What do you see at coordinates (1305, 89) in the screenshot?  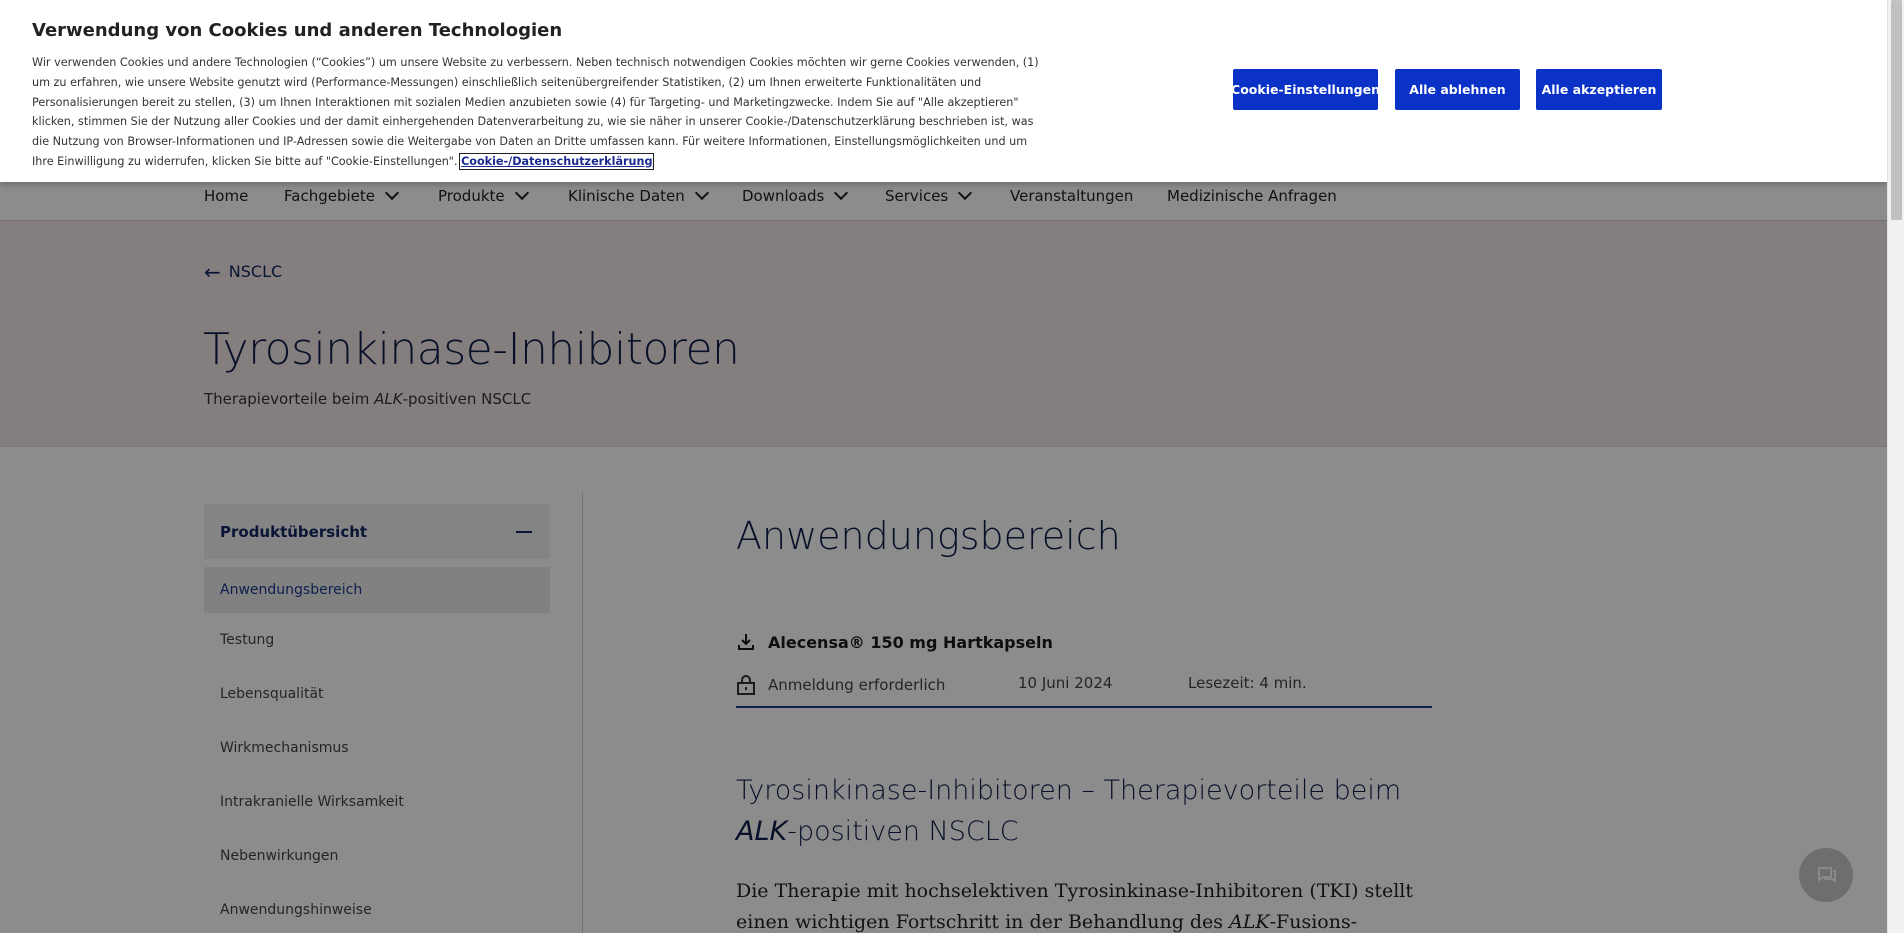 I see `cookie-settings-button: Cookie-Einstellungen` at bounding box center [1305, 89].